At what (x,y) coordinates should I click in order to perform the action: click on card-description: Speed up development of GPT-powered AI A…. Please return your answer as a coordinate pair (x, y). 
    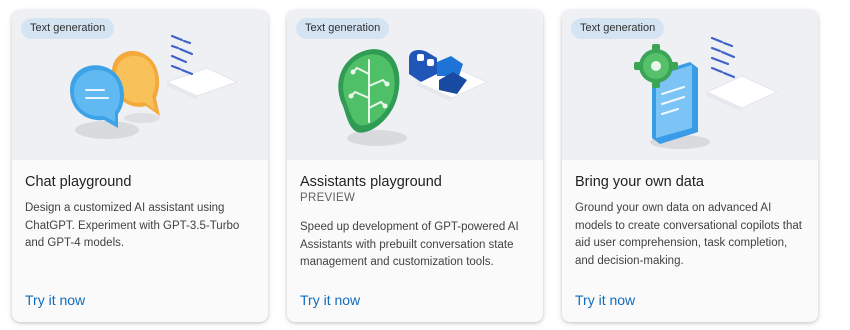
    Looking at the image, I should click on (409, 244).